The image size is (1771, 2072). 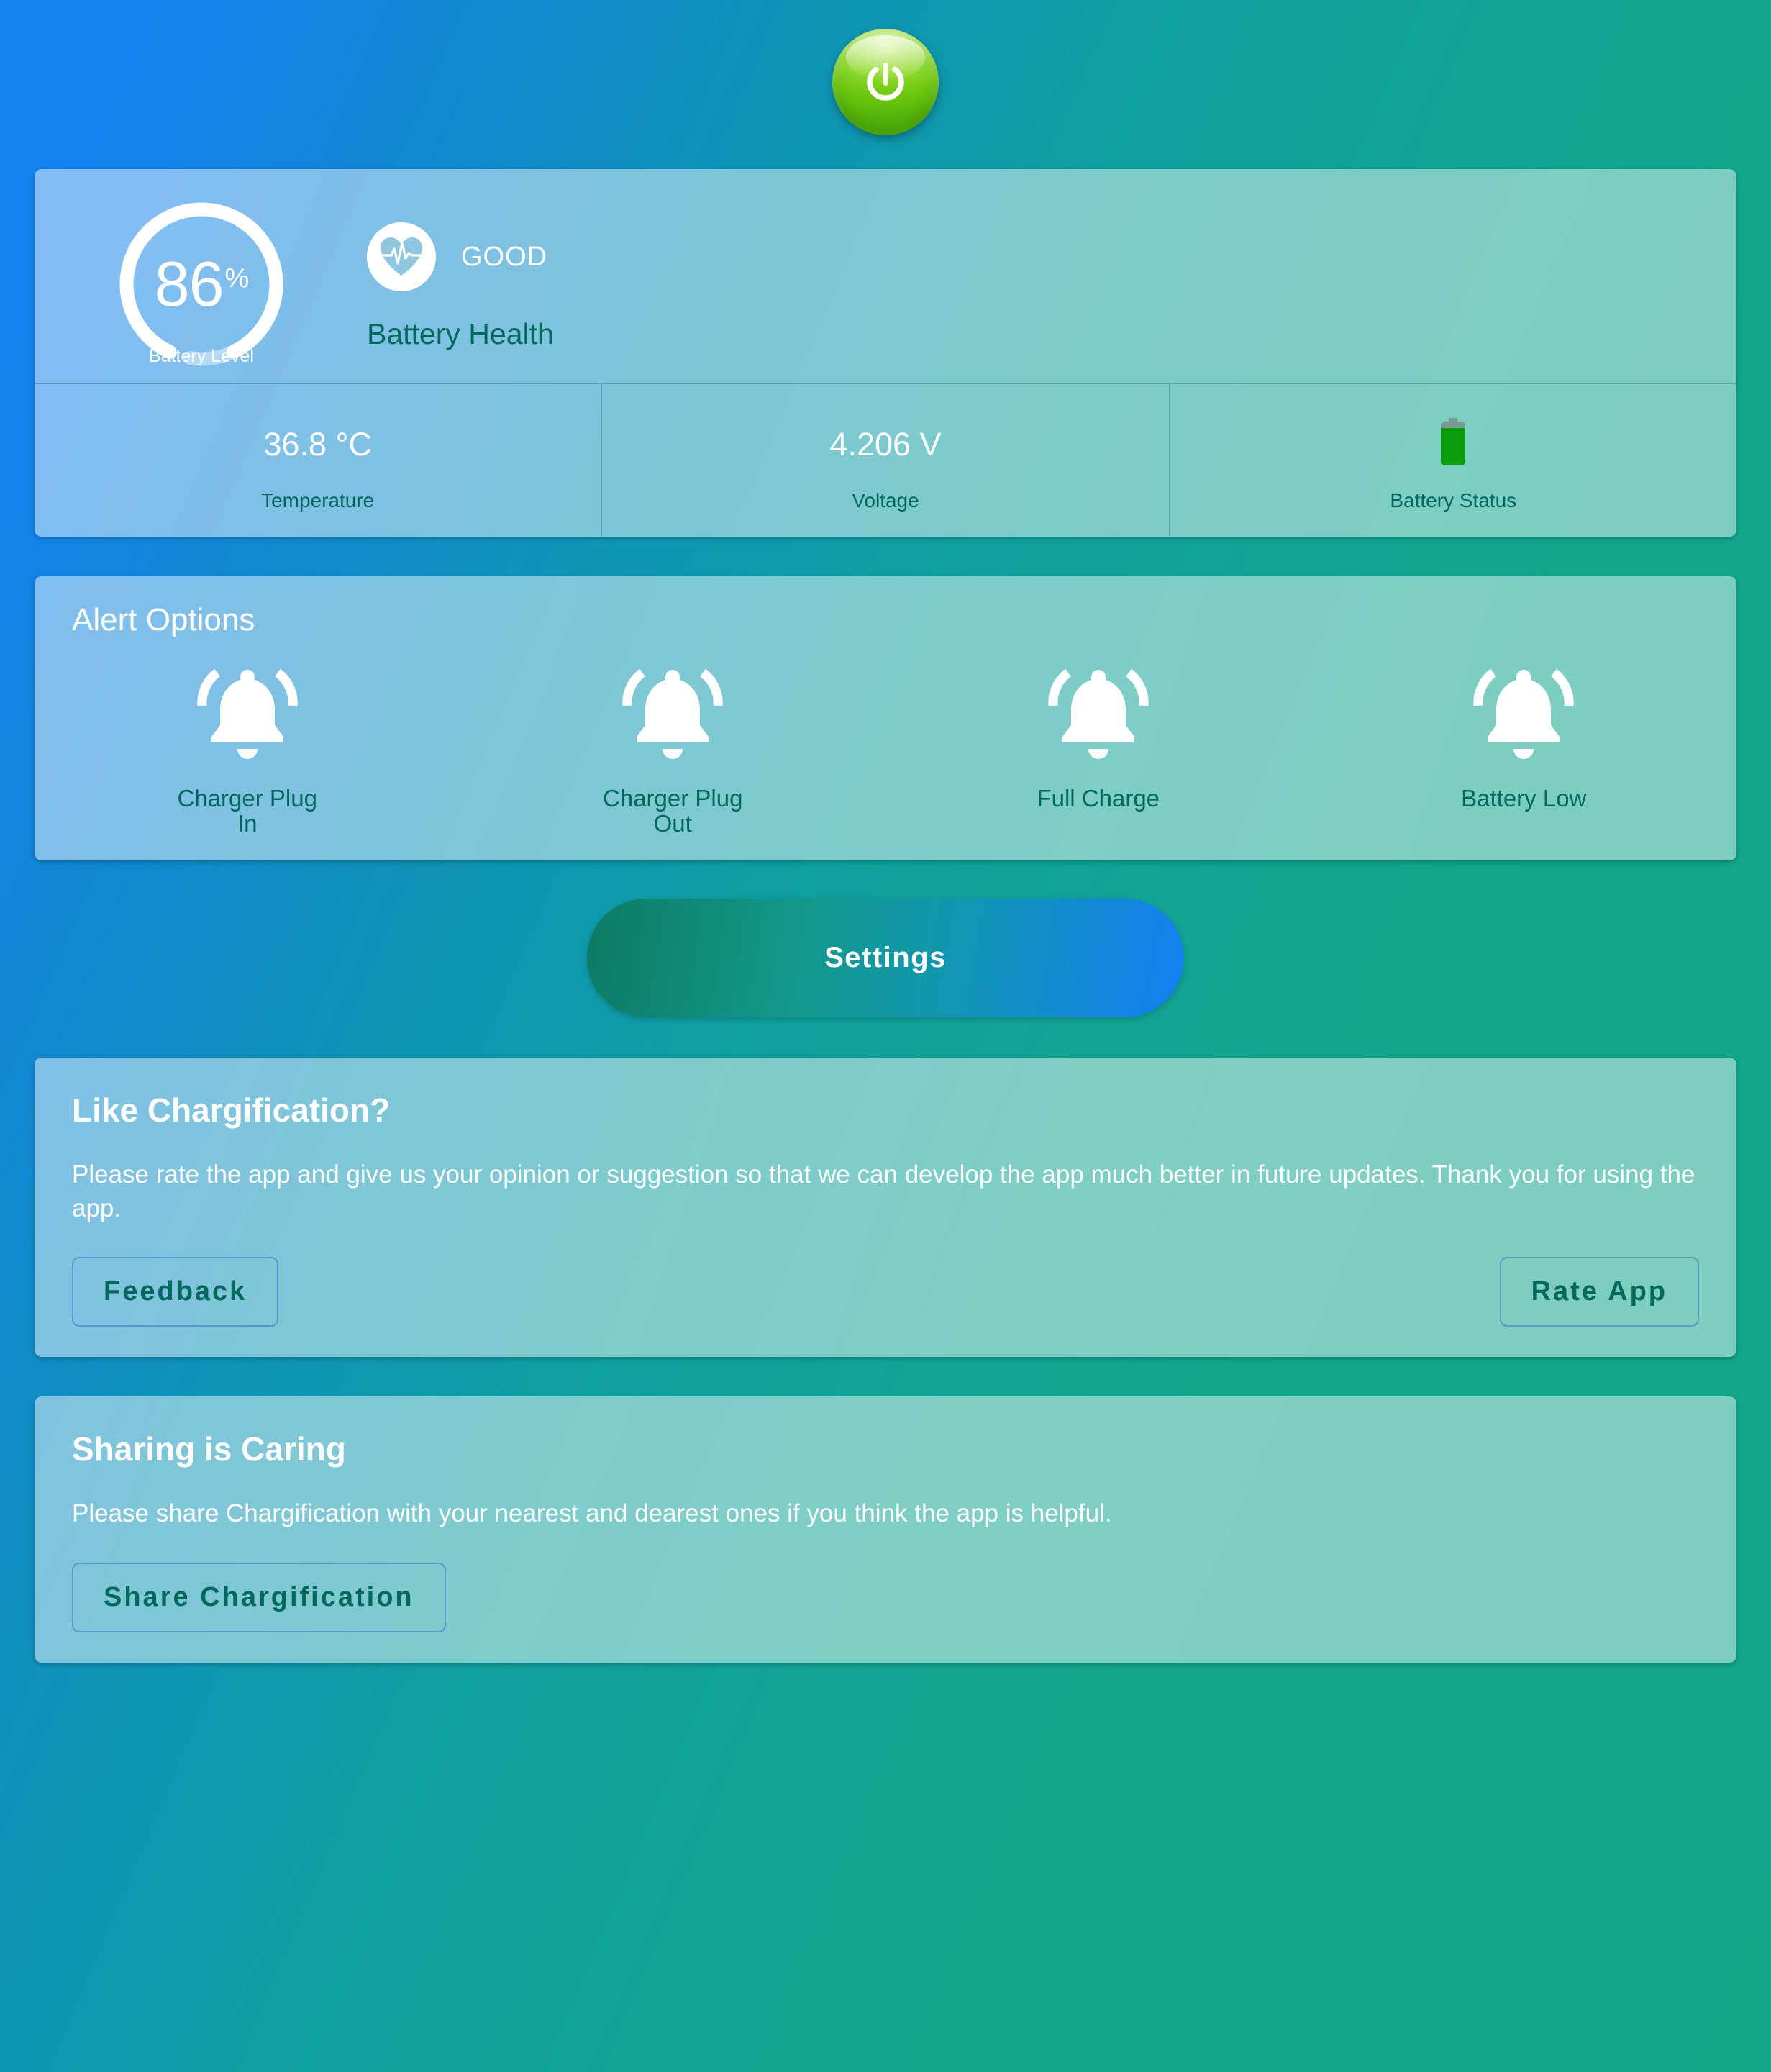 What do you see at coordinates (1454, 441) in the screenshot?
I see `battery-icon` at bounding box center [1454, 441].